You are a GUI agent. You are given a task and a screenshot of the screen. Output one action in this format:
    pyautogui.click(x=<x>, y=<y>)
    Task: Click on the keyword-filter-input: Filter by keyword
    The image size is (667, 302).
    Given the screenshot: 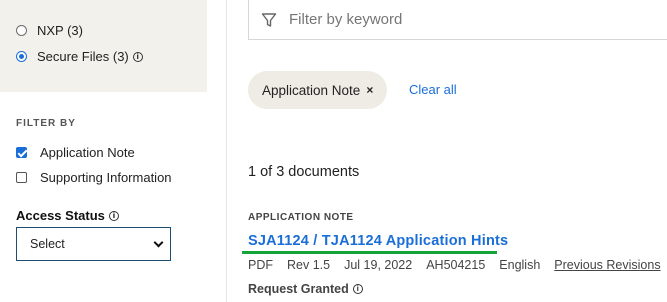 What is the action you would take?
    pyautogui.click(x=457, y=20)
    